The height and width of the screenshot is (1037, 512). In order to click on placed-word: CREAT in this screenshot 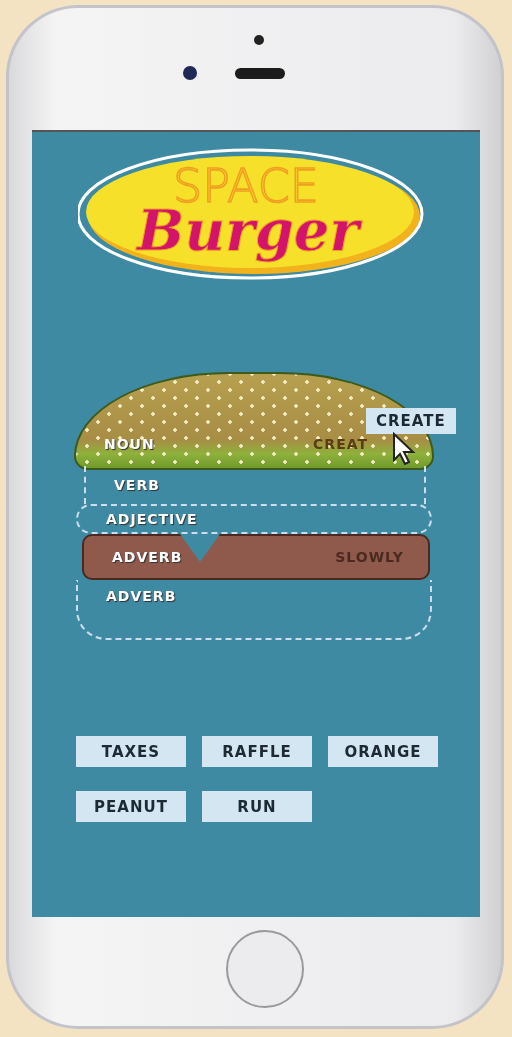, I will do `click(340, 444)`.